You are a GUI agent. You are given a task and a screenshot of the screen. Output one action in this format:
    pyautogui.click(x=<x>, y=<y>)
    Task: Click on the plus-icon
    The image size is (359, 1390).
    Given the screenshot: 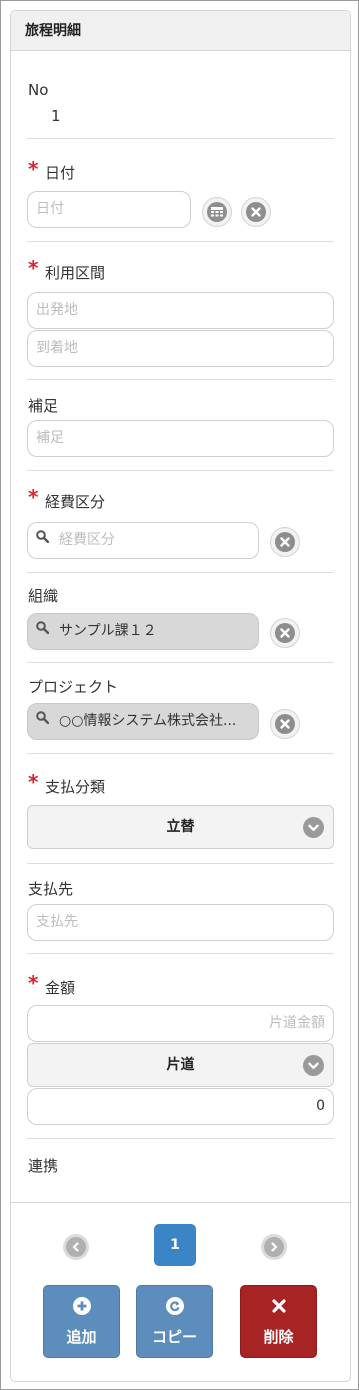 What is the action you would take?
    pyautogui.click(x=82, y=1306)
    